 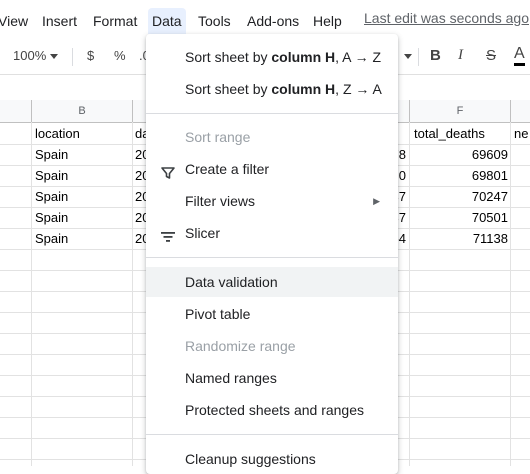 What do you see at coordinates (272, 314) in the screenshot?
I see `pivot-table-item: Pivot table` at bounding box center [272, 314].